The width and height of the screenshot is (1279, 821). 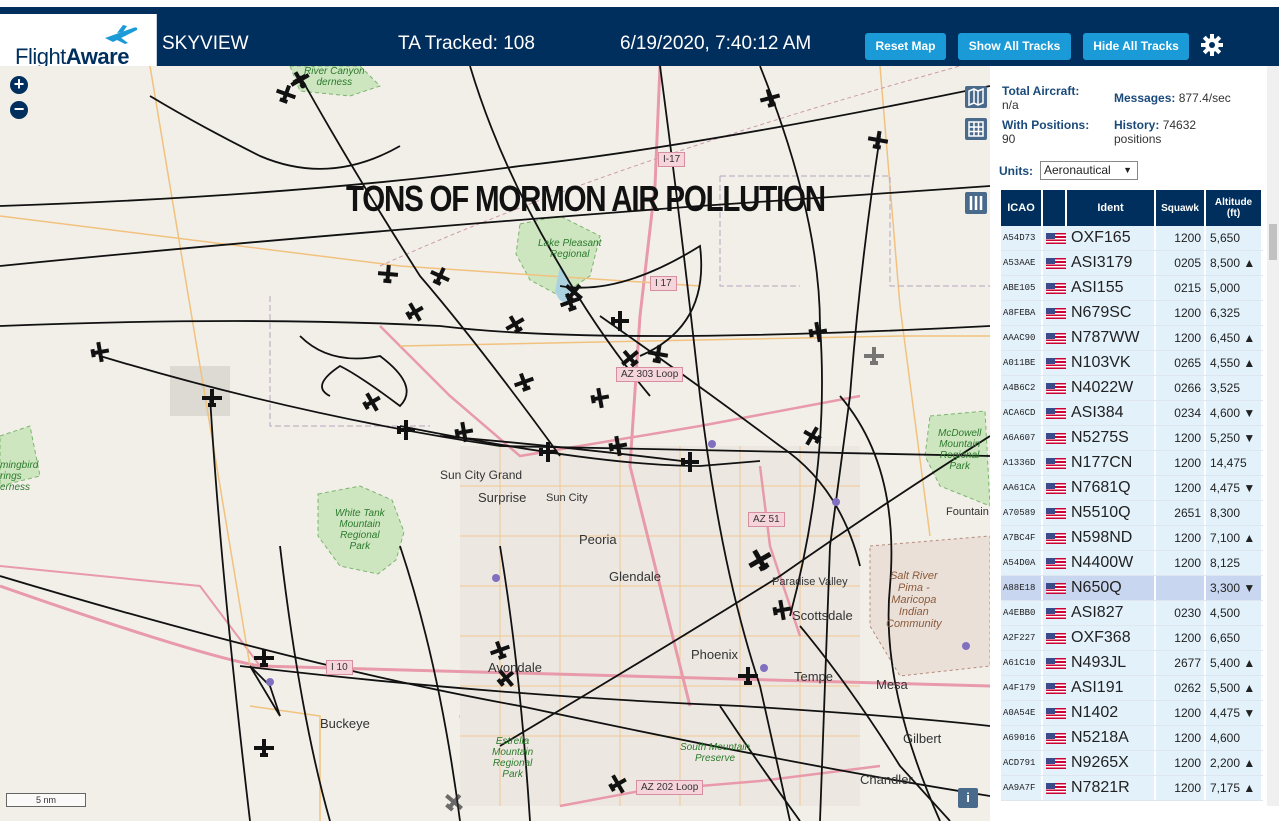 I want to click on place-label: Avondale, so click(x=515, y=667).